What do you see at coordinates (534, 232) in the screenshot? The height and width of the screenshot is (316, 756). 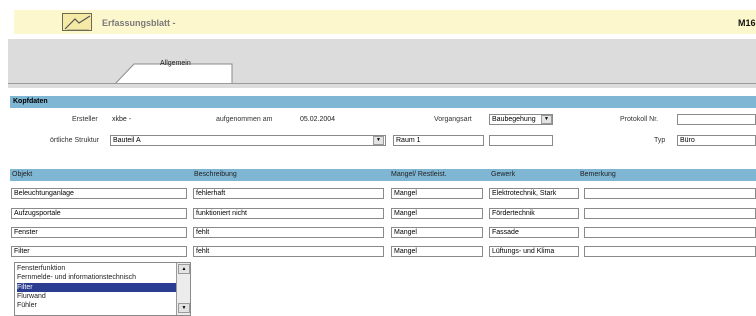 I see `gewerk-input: Fassade` at bounding box center [534, 232].